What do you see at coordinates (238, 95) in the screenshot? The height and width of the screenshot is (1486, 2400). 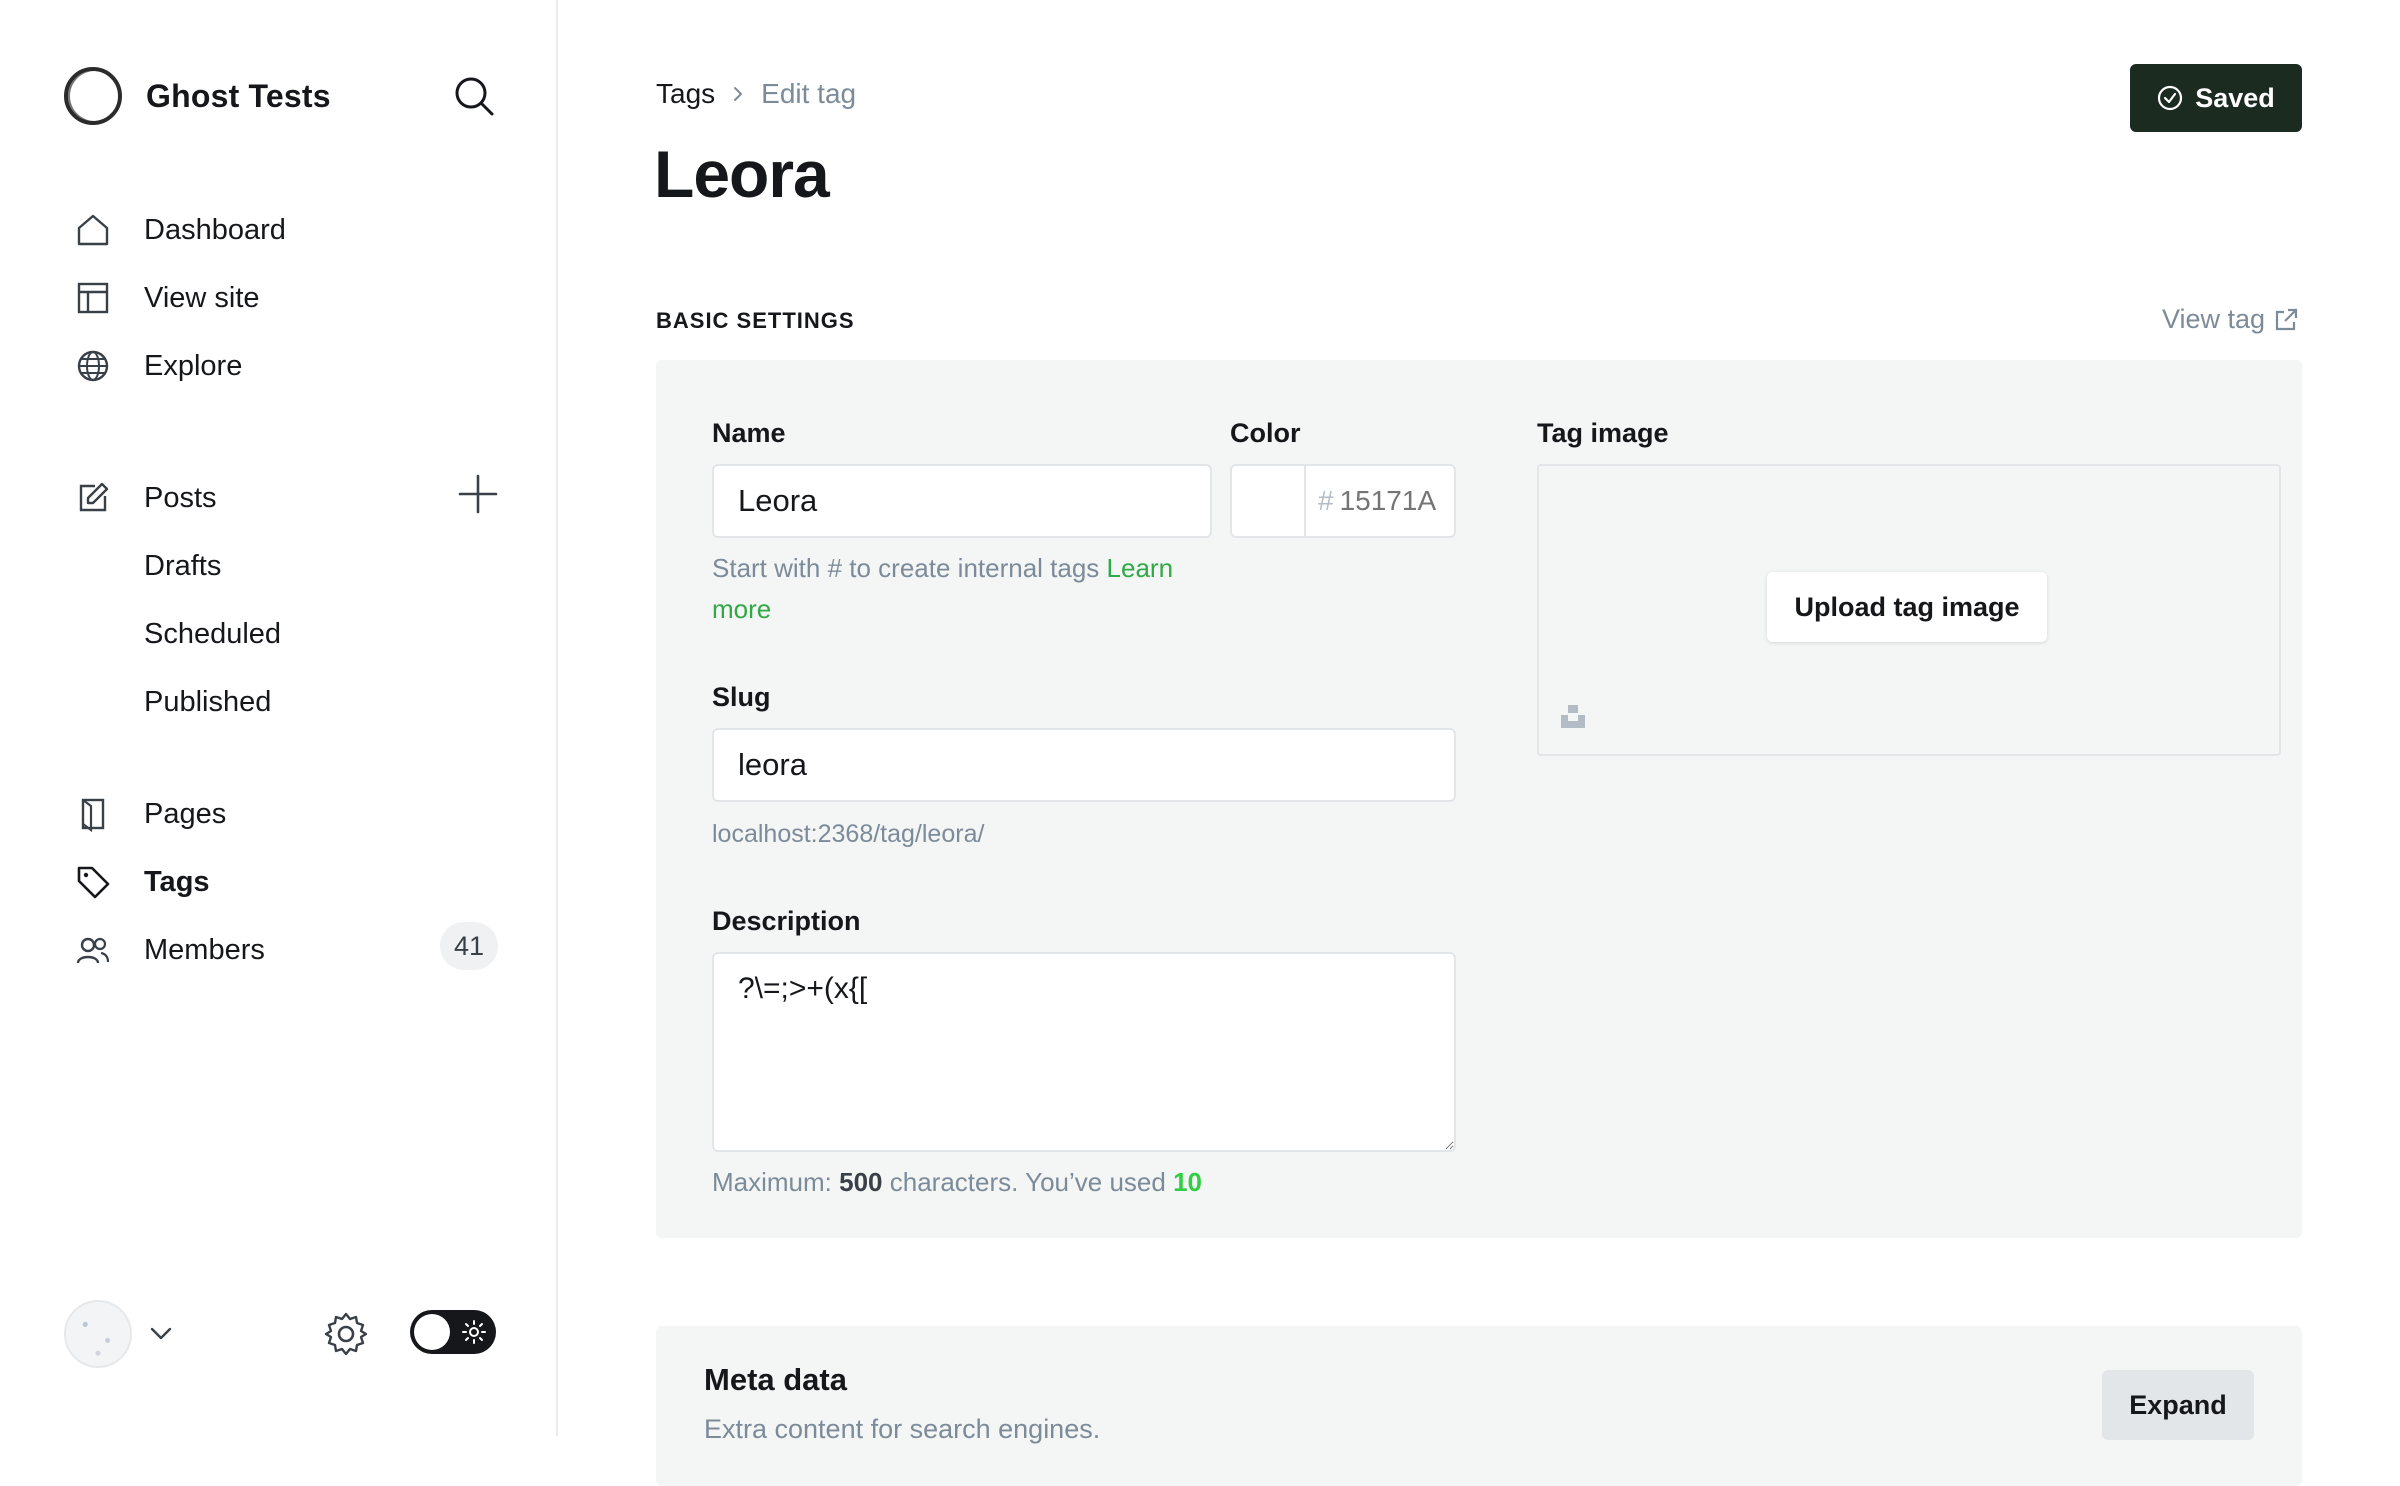 I see `site-title: Ghost Tests` at bounding box center [238, 95].